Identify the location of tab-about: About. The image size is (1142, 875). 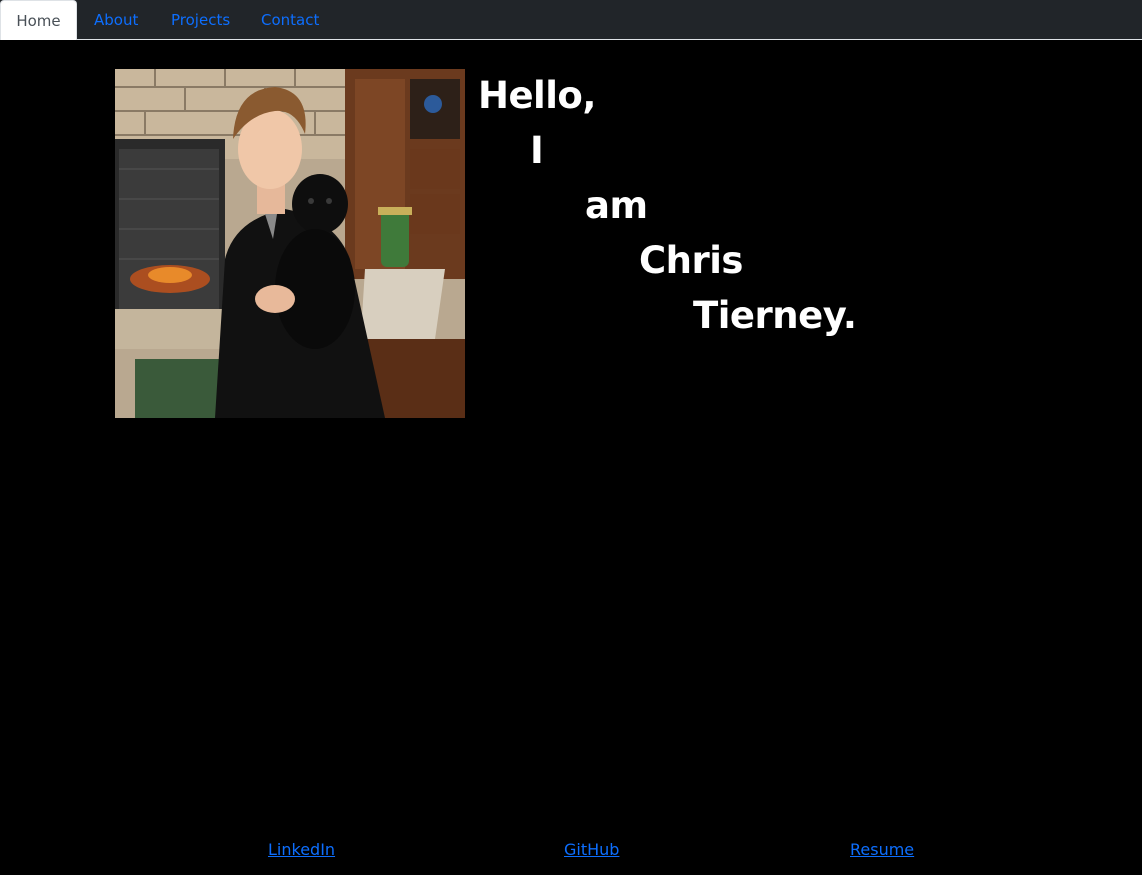
(116, 20).